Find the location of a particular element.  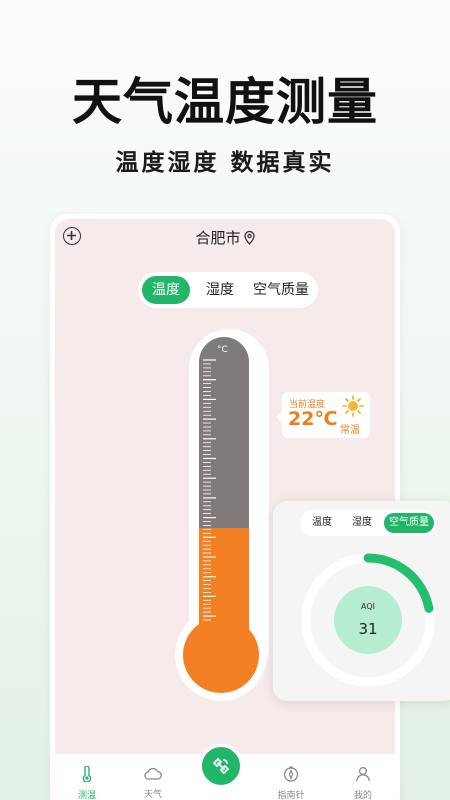

aqi-value-circle: AQI 31 is located at coordinates (368, 620).